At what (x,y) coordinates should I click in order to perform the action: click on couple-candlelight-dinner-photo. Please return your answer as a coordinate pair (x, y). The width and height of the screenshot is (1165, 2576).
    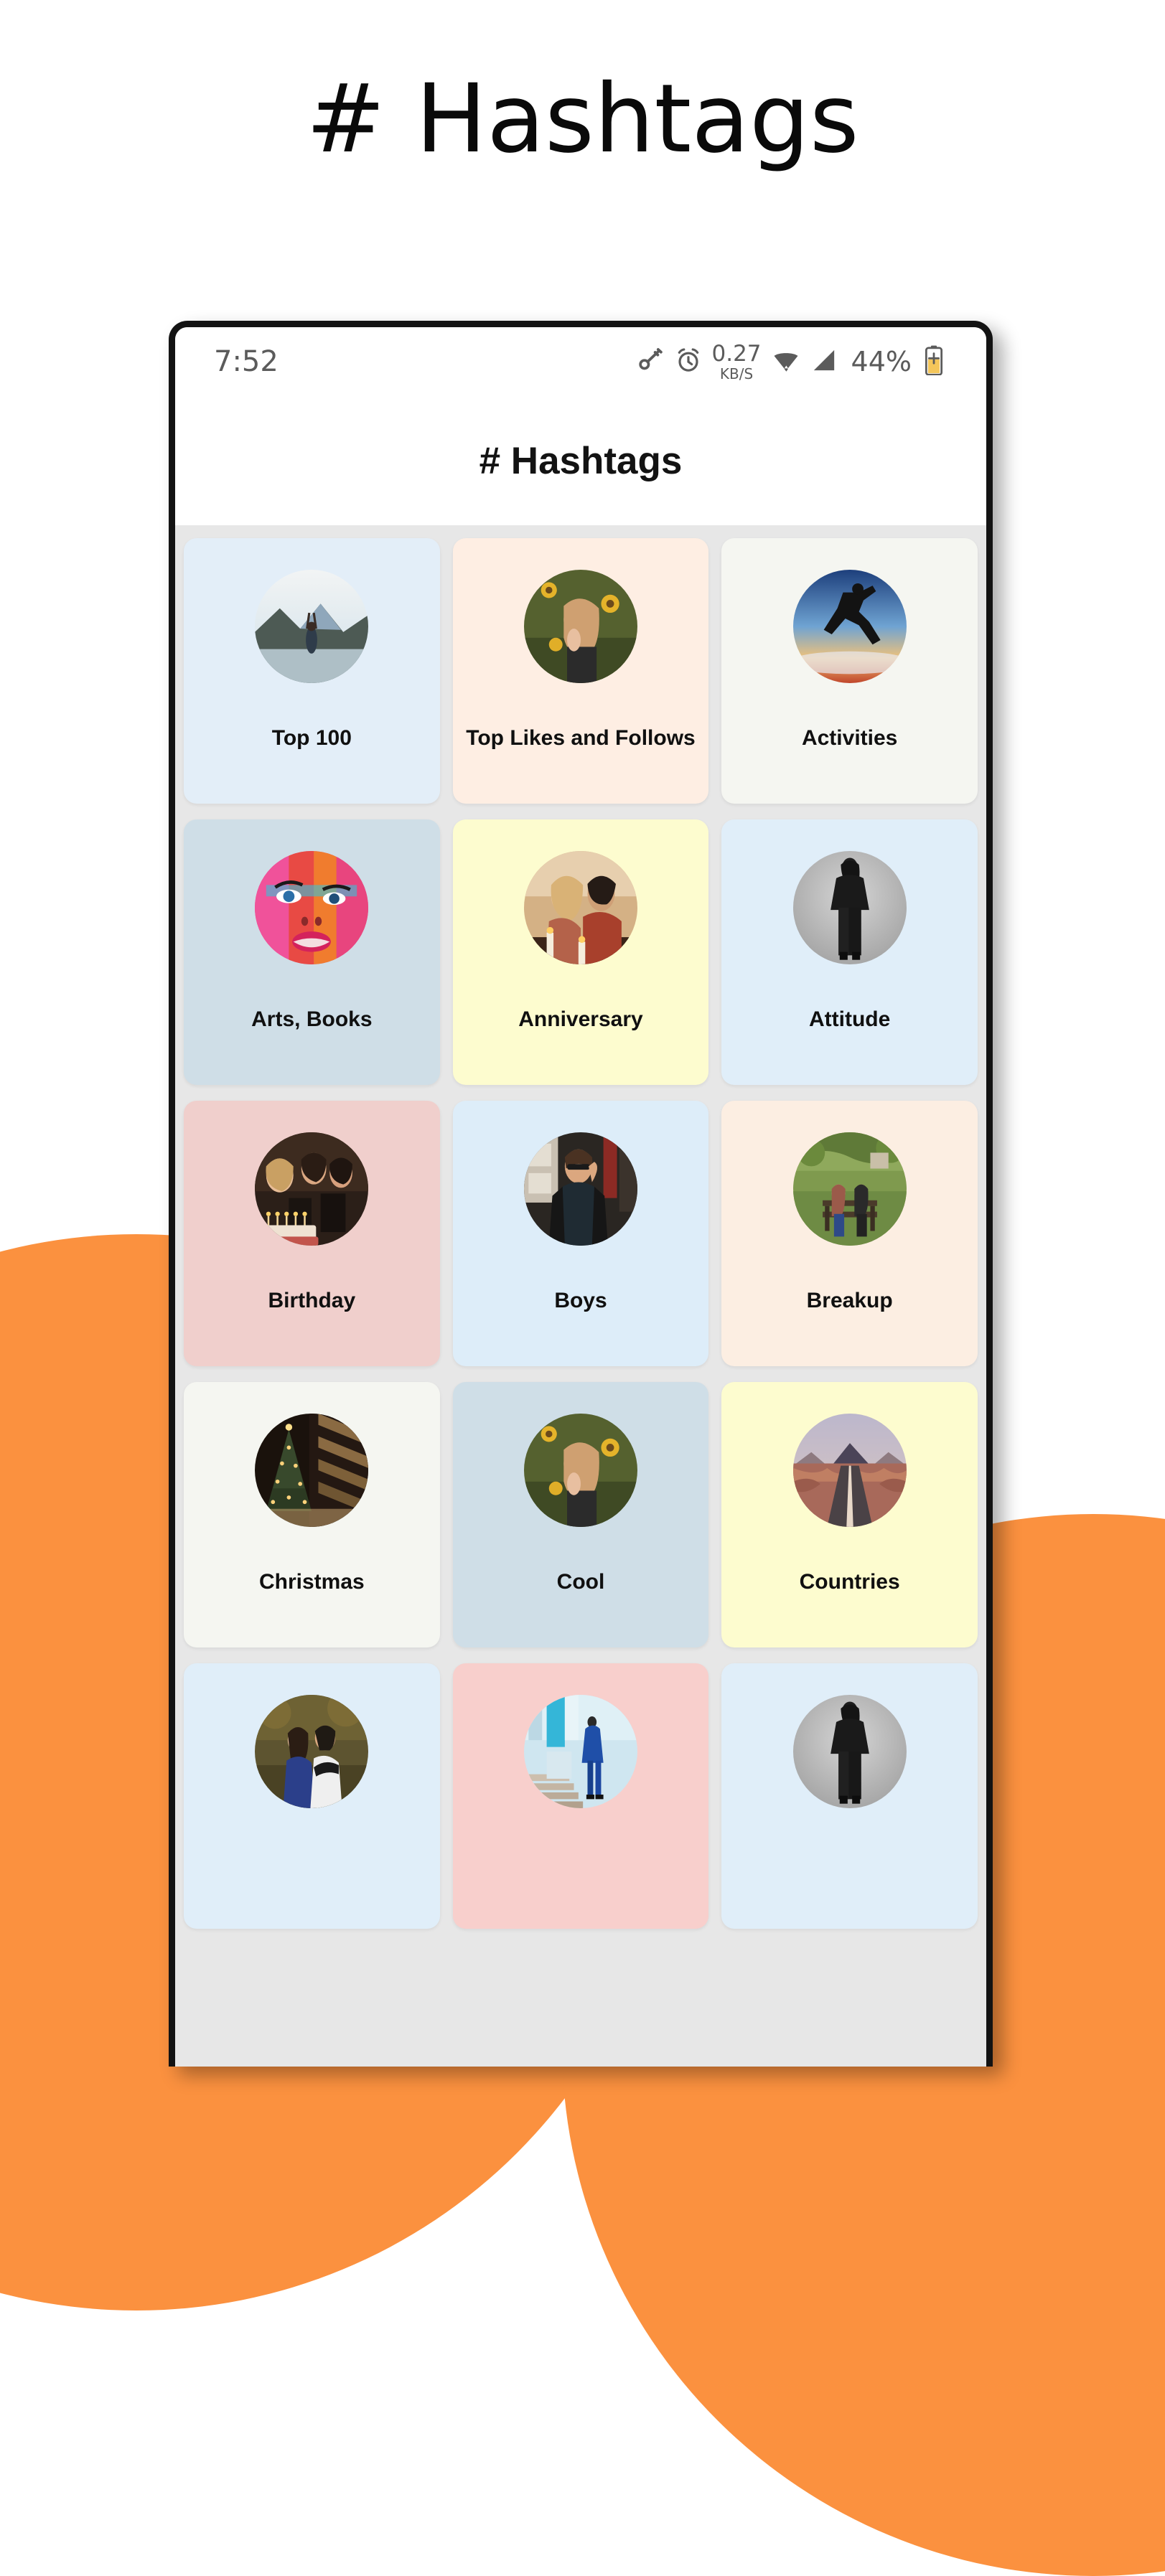
    Looking at the image, I should click on (580, 907).